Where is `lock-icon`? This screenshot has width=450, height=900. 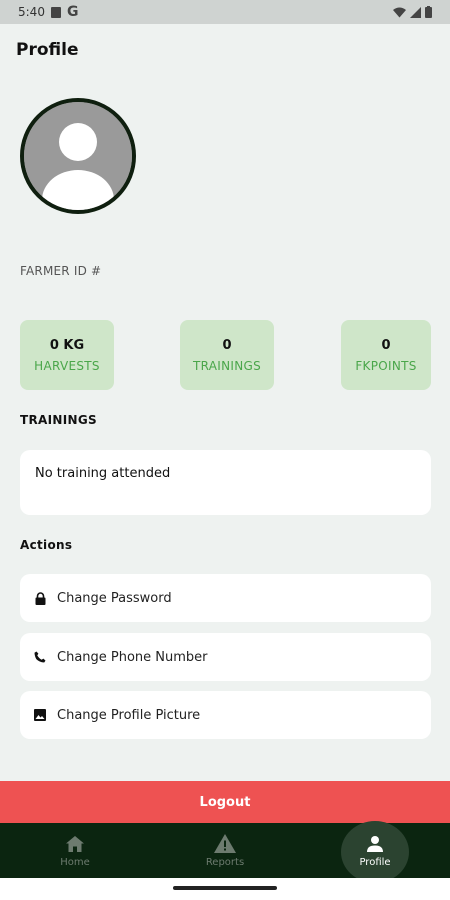
lock-icon is located at coordinates (40, 598).